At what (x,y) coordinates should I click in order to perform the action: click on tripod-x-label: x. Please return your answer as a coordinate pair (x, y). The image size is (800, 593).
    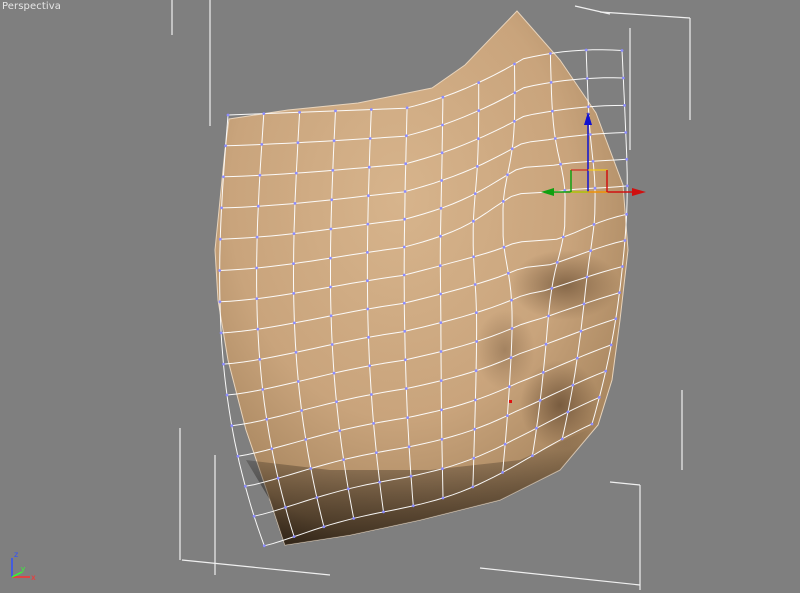
    Looking at the image, I should click on (33, 577).